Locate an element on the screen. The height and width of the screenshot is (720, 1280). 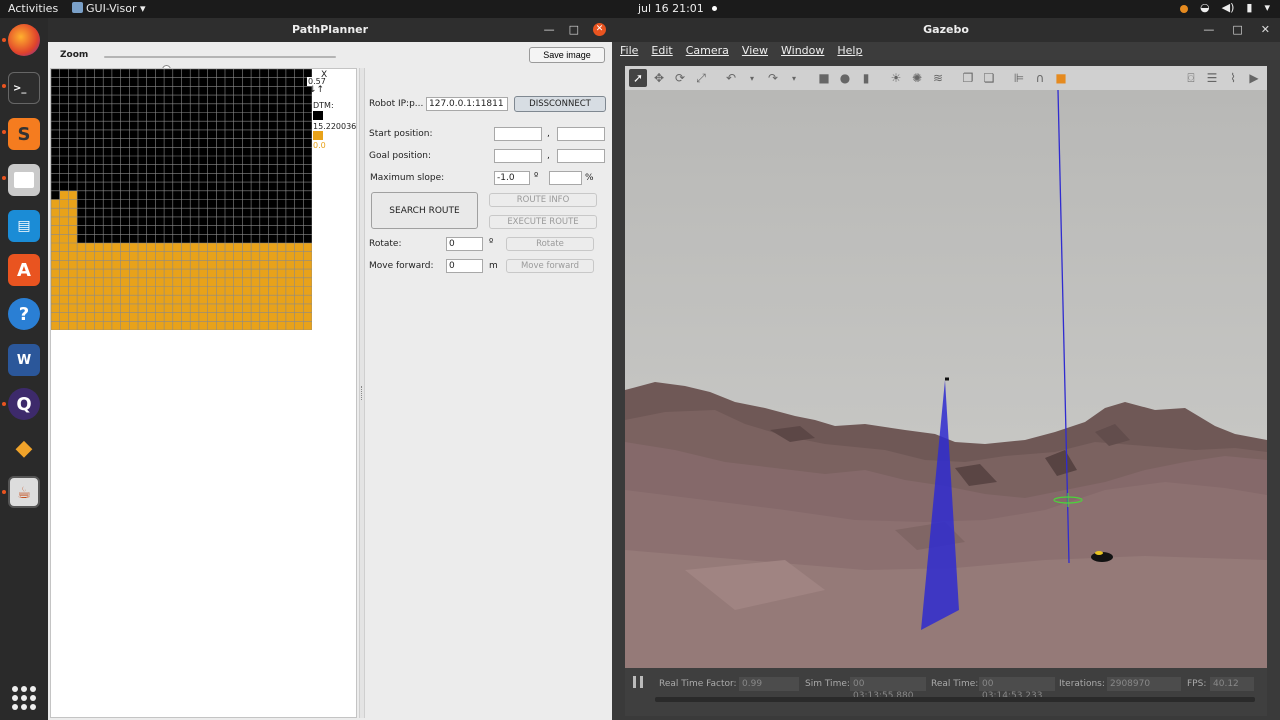
colorbar-max-value: 15.220036 is located at coordinates (335, 126).